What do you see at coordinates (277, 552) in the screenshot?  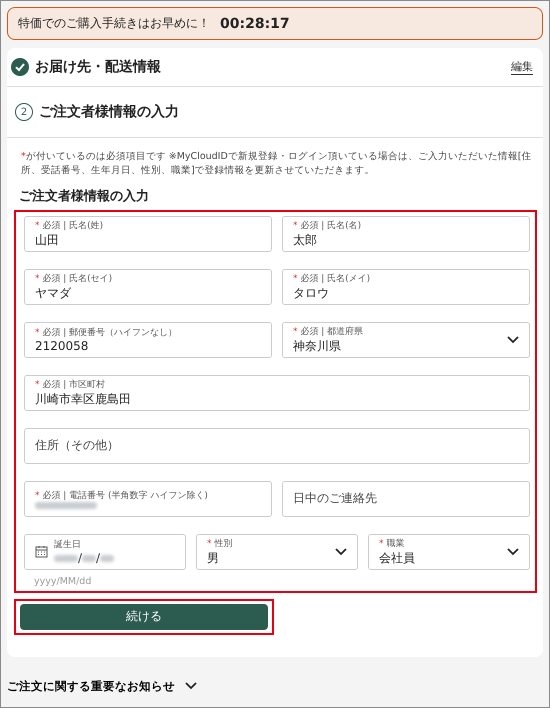 I see `select-field: * 性別 男` at bounding box center [277, 552].